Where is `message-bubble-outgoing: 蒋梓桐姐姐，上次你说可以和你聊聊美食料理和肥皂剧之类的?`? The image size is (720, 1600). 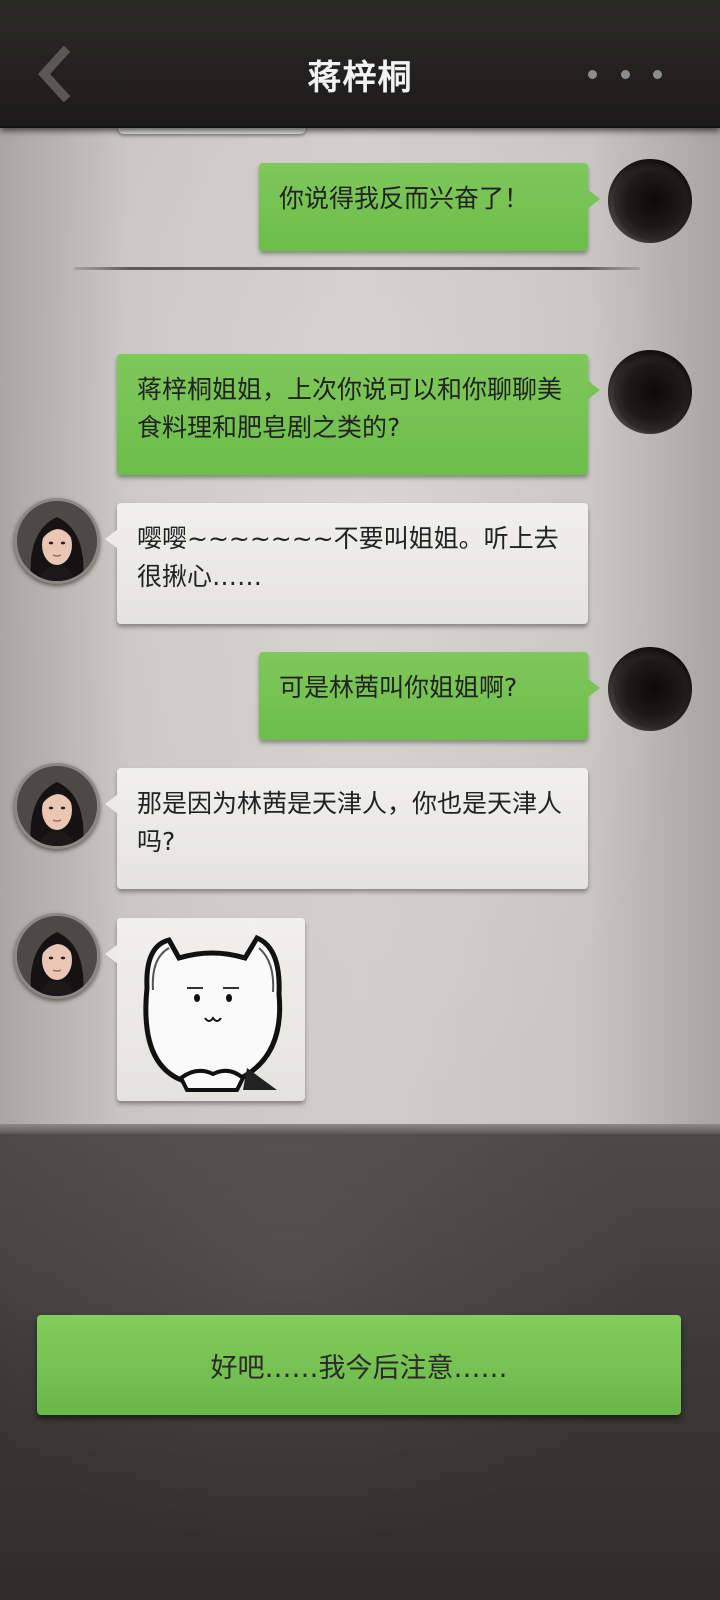
message-bubble-outgoing: 蒋梓桐姐姐，上次你说可以和你聊聊美食料理和肥皂剧之类的? is located at coordinates (358, 414).